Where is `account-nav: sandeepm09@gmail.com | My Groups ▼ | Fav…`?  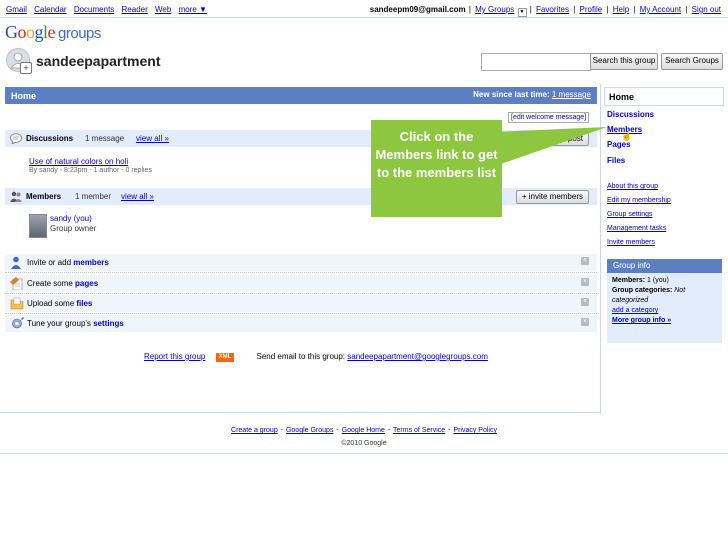 account-nav: sandeepm09@gmail.com | My Groups ▼ | Fav… is located at coordinates (546, 11).